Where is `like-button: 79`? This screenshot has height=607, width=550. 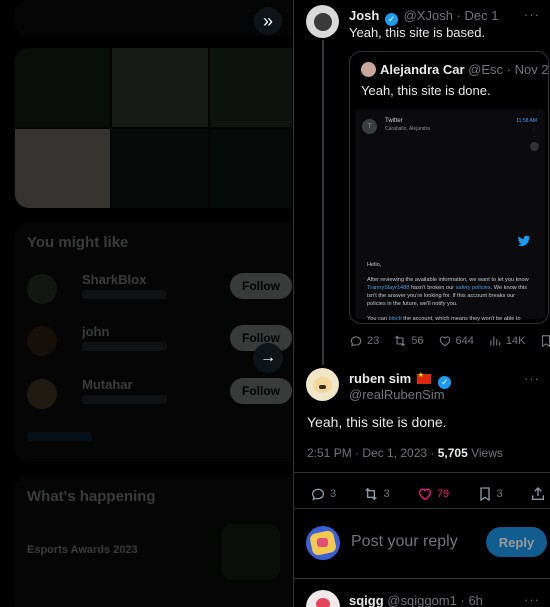
like-button: 79 is located at coordinates (433, 494).